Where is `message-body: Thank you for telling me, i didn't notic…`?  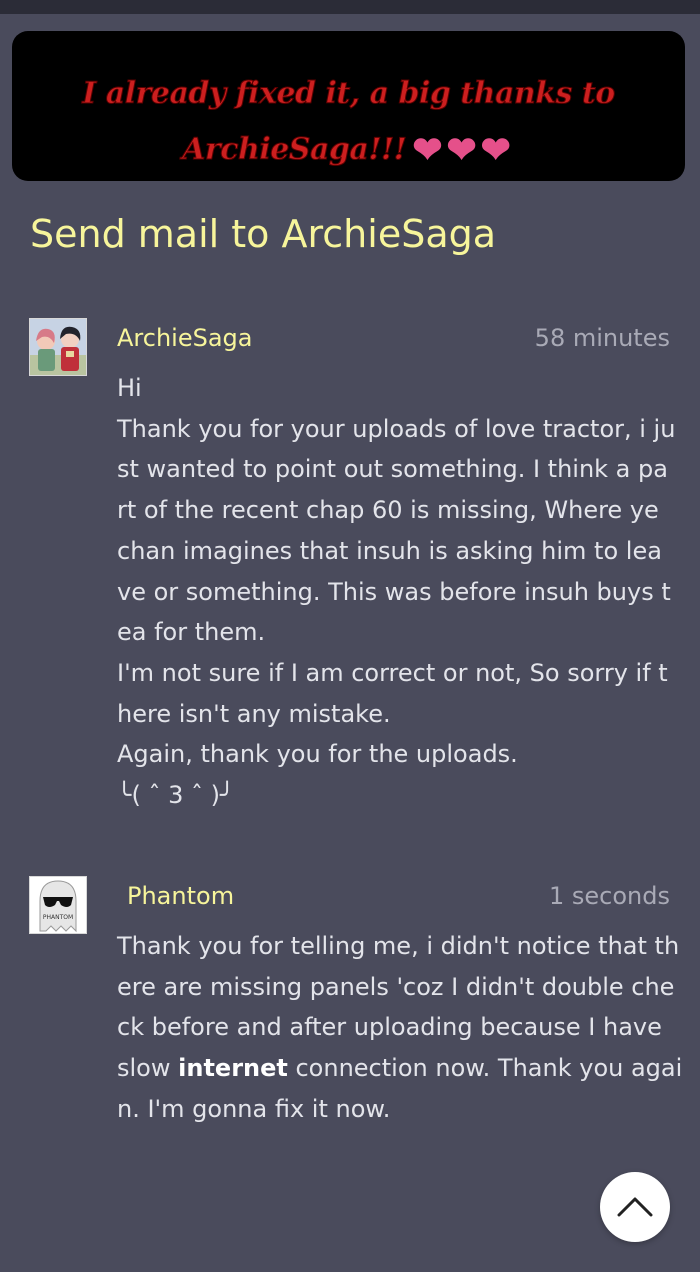 message-body: Thank you for telling me, i didn't notic… is located at coordinates (400, 1028).